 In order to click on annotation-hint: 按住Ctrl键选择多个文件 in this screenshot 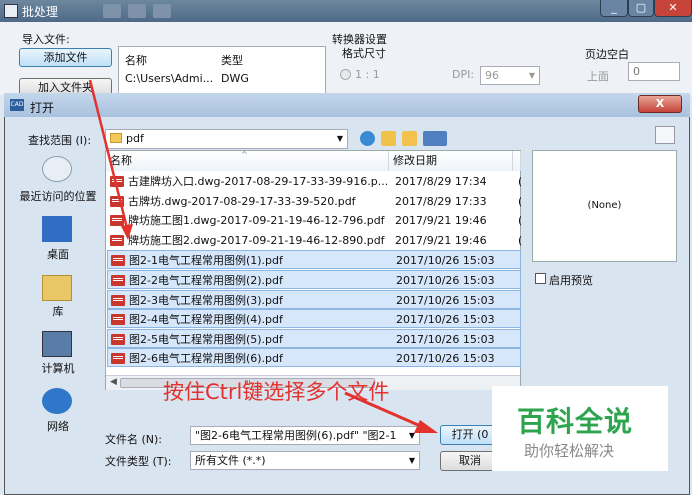, I will do `click(276, 392)`.